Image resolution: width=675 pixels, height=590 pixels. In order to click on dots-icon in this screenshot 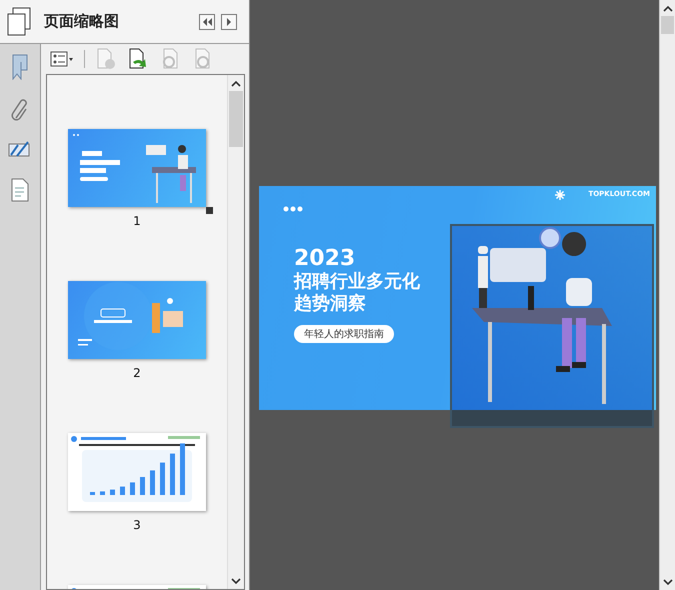, I will do `click(293, 209)`.